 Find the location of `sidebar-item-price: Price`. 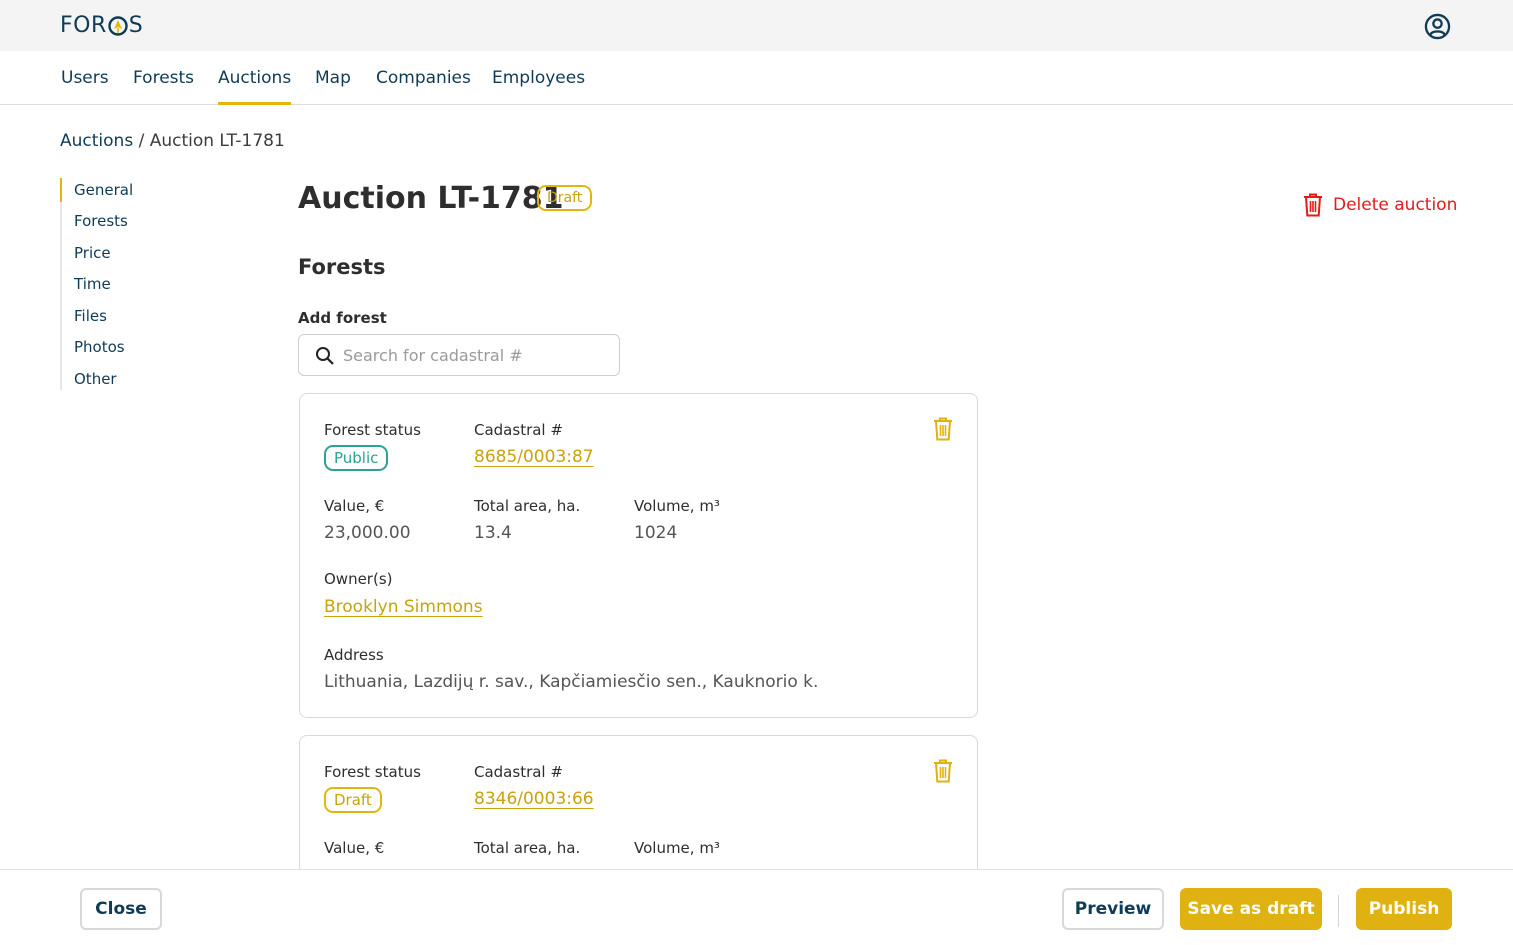

sidebar-item-price: Price is located at coordinates (92, 253).